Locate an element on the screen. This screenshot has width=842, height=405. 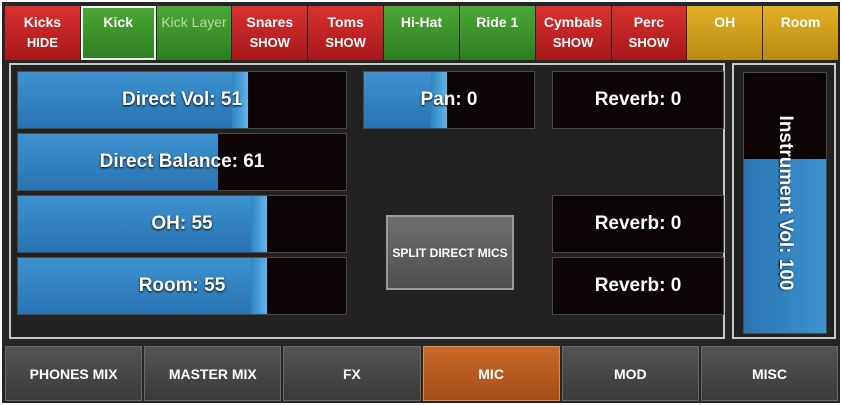
slider-label: Pan: 0 is located at coordinates (449, 99).